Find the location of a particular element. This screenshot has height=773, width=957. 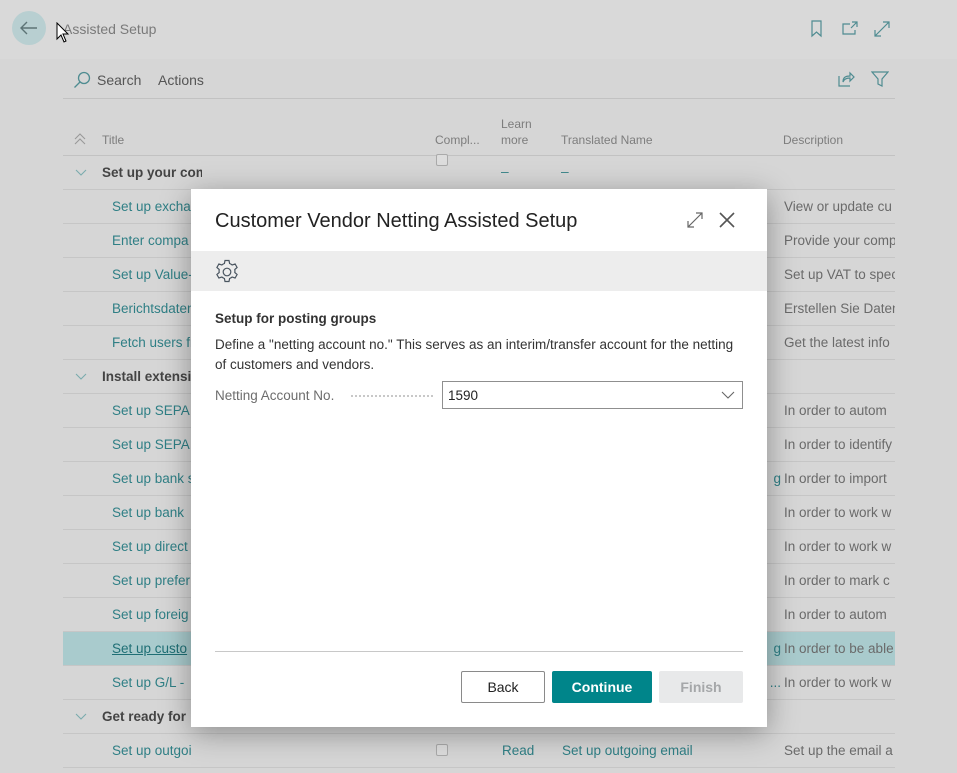

section-title: Setup for posting groups is located at coordinates (296, 318).